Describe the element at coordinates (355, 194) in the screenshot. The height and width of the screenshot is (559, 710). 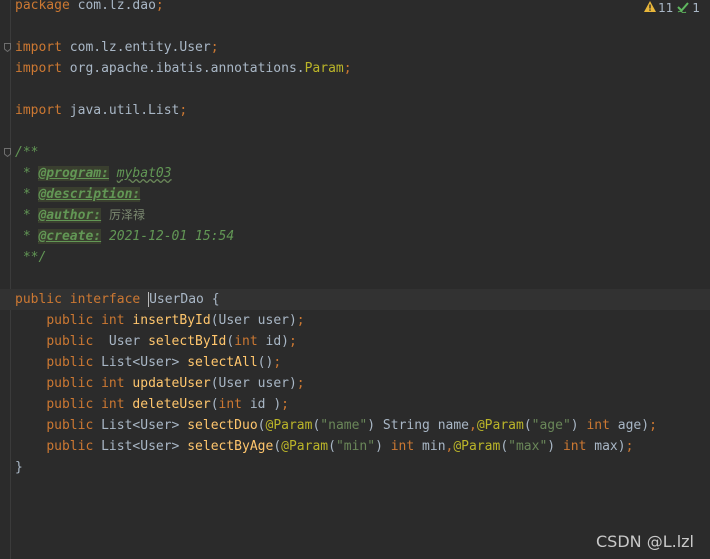
I see `code-line-10: * @description:` at that location.